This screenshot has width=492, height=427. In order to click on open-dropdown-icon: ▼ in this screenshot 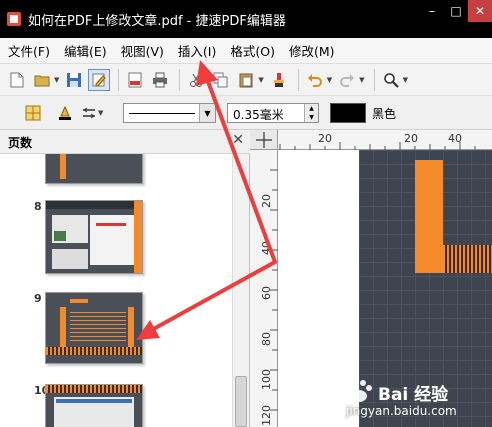, I will do `click(56, 80)`.